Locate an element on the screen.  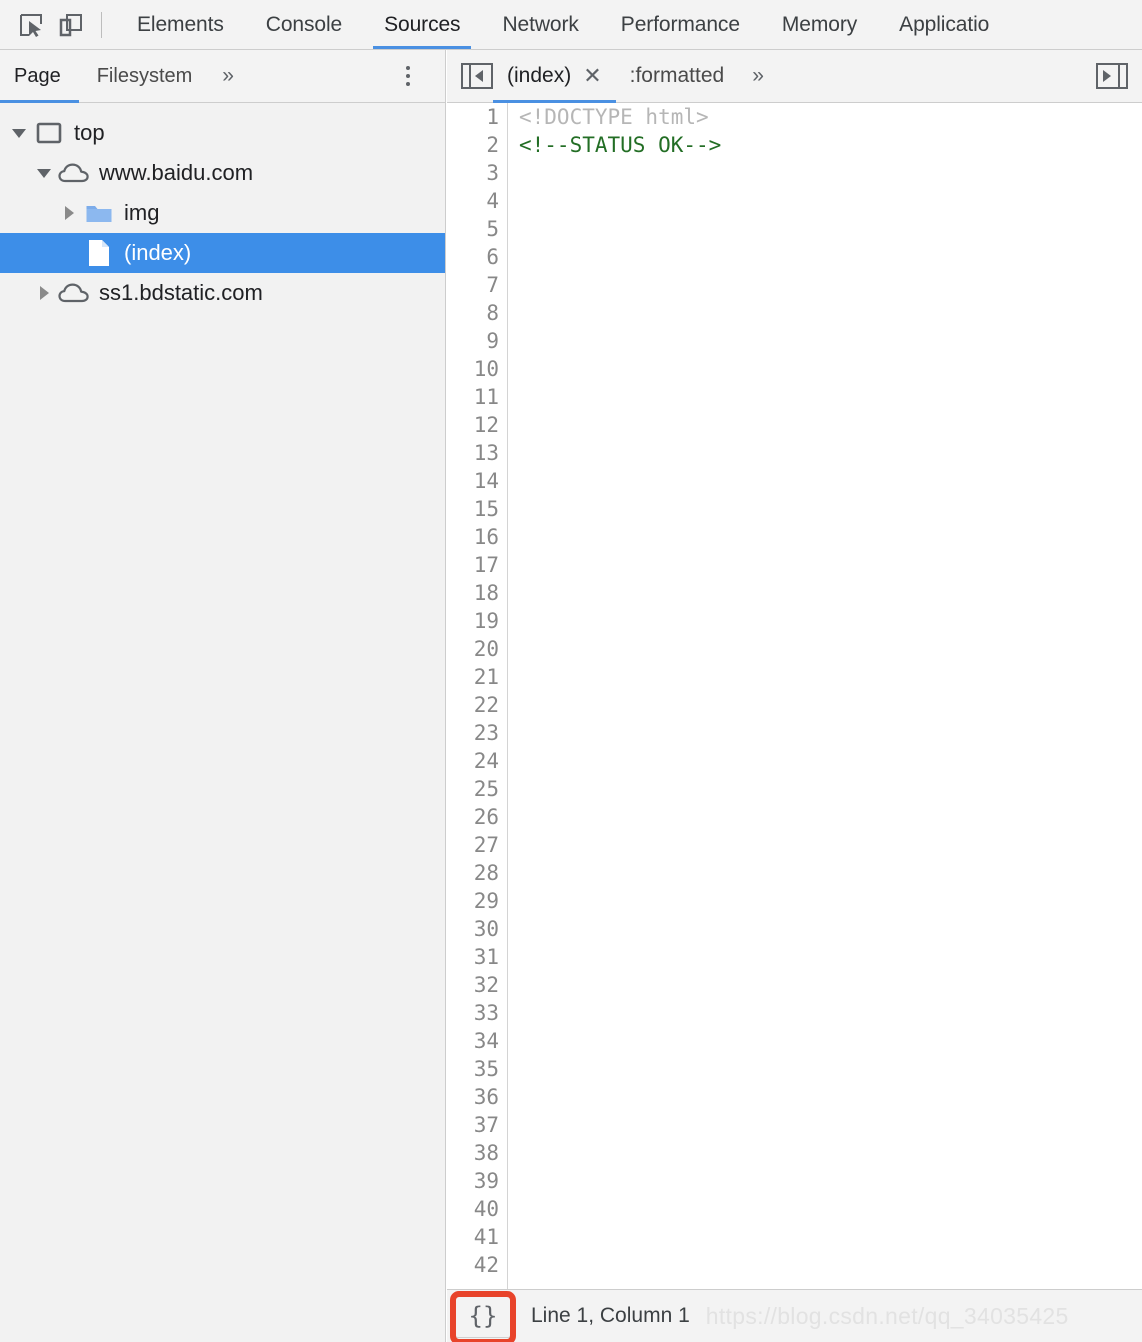
tab-memory: Memory is located at coordinates (819, 24).